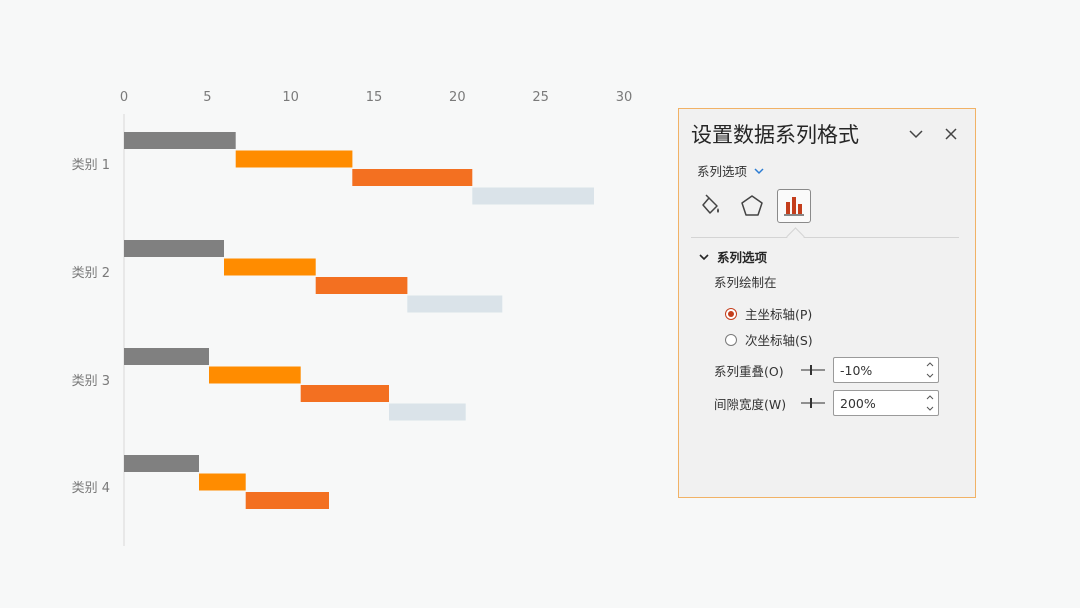 This screenshot has height=608, width=1080. What do you see at coordinates (742, 257) in the screenshot?
I see `section-title: 系列选项` at bounding box center [742, 257].